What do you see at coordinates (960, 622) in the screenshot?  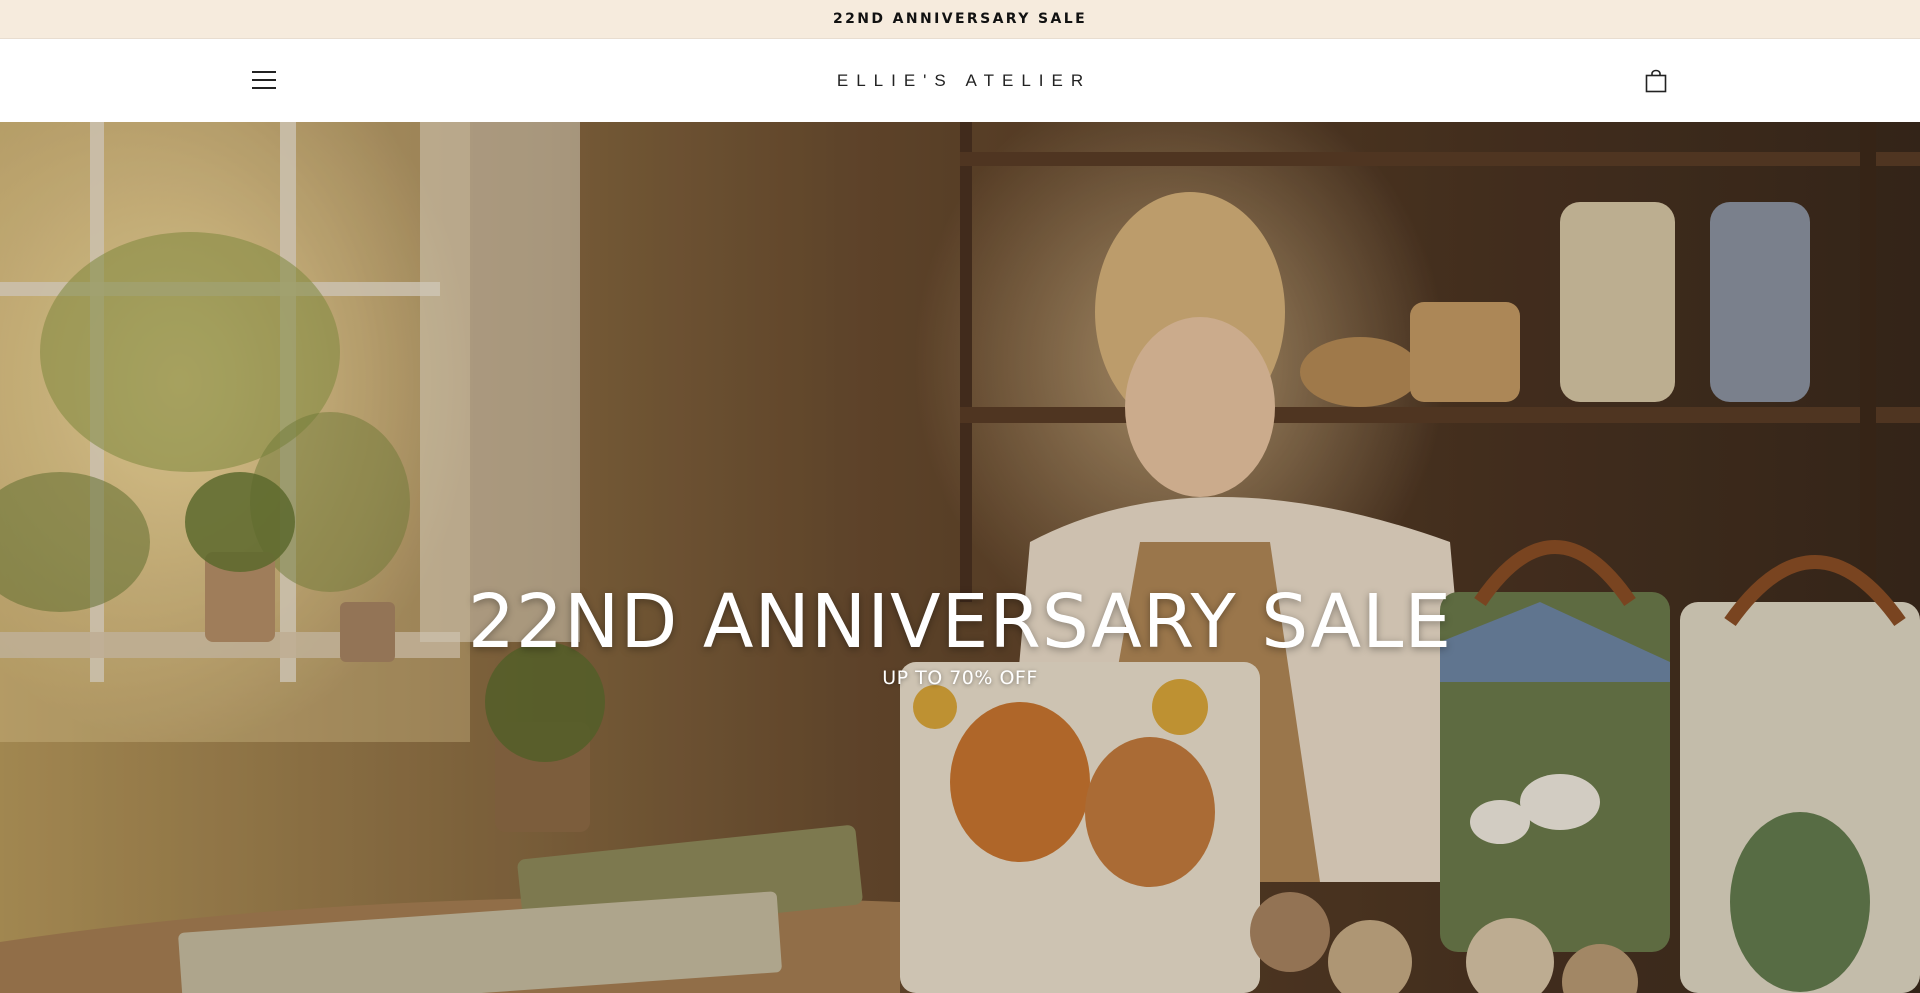 I see `hero-title: 22ND ANNIVERSARY SALE` at bounding box center [960, 622].